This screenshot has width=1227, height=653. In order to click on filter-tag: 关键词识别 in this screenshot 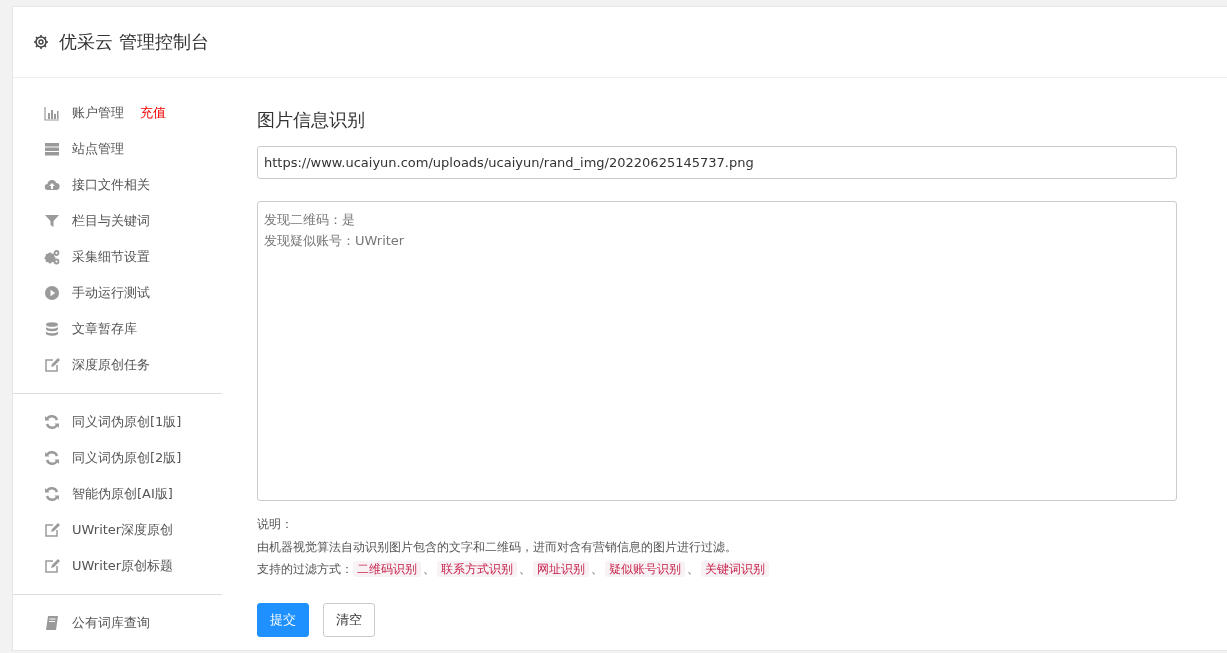, I will do `click(735, 569)`.